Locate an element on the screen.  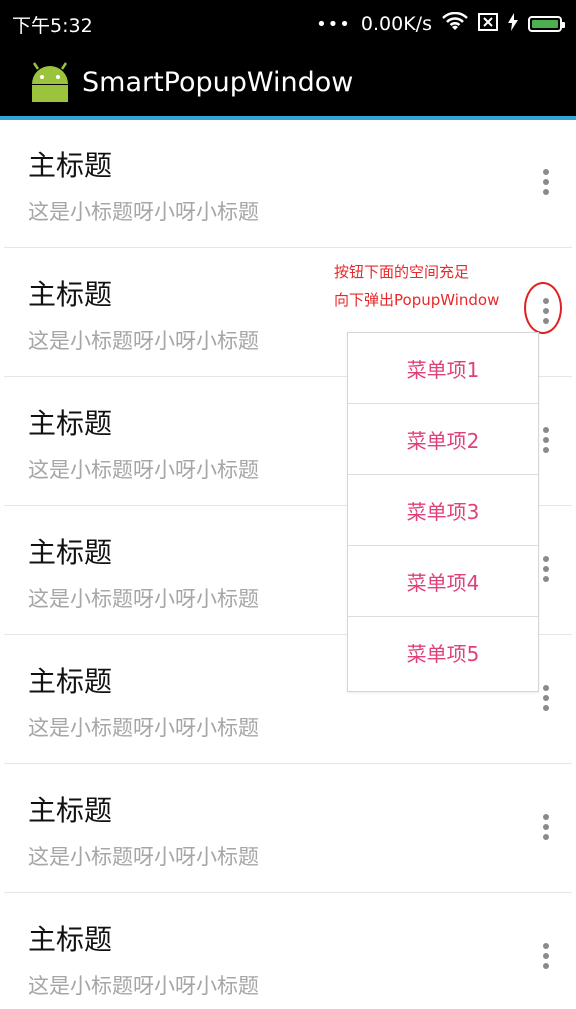
status-icons: ••• 0.00K/s is located at coordinates (440, 24).